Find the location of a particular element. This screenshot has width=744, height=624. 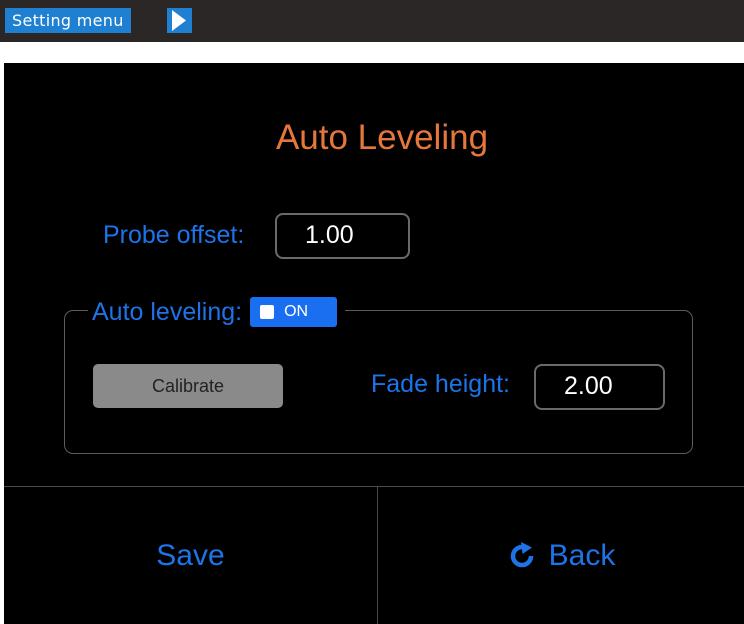

auto-leveling-toggle: ON is located at coordinates (294, 312).